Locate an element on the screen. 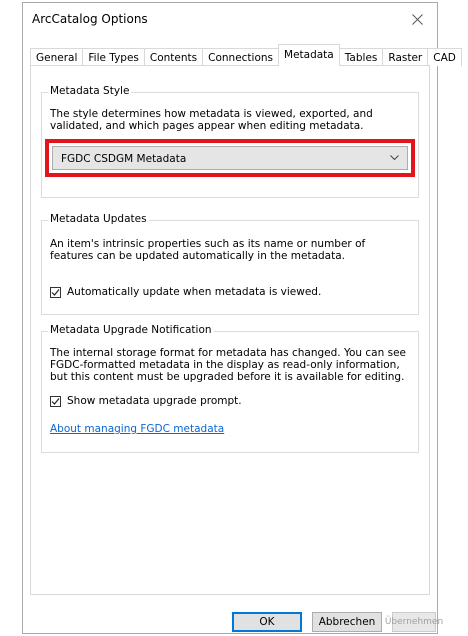 This screenshot has width=468, height=636. auto-update-checkbox is located at coordinates (55, 292).